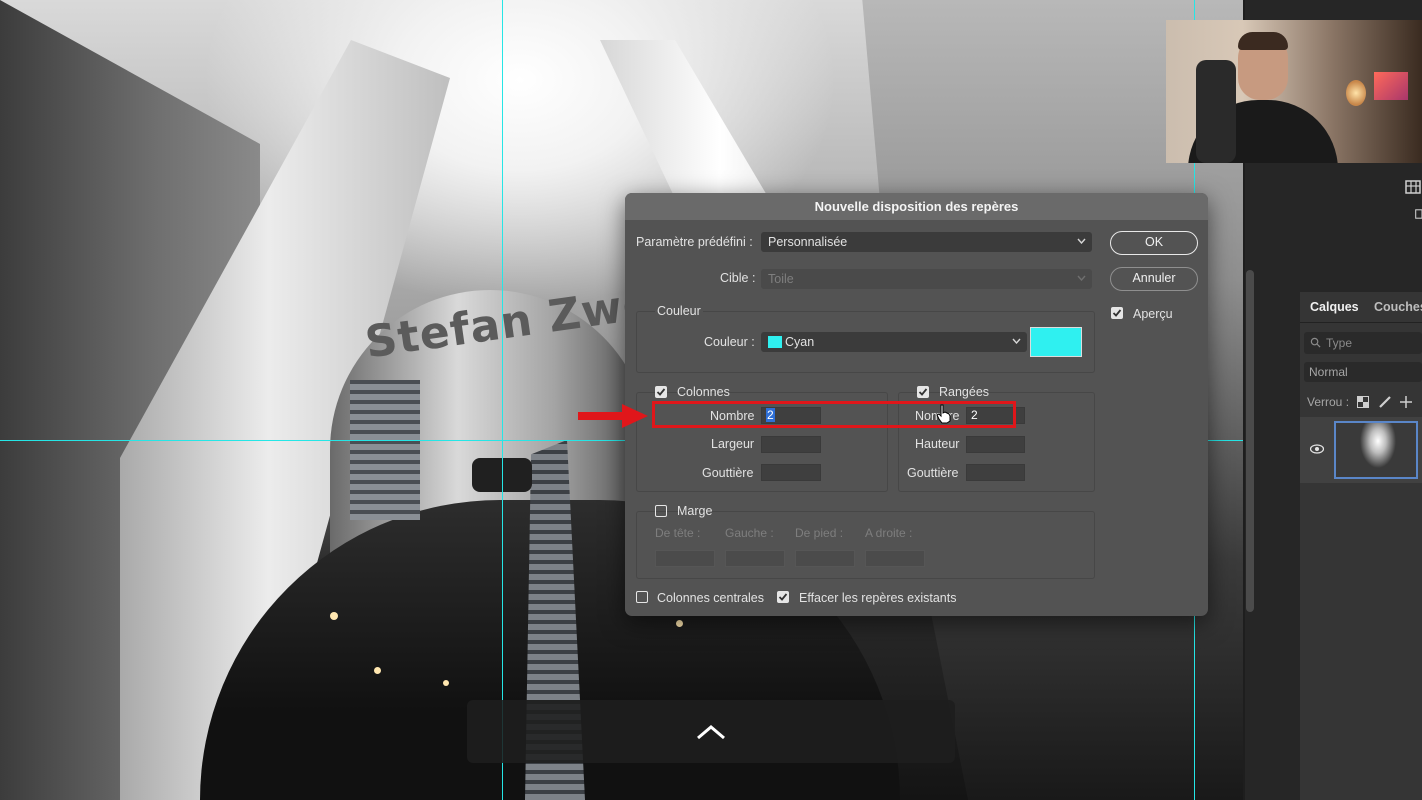 This screenshot has width=1422, height=800. I want to click on webcam-chair, so click(1216, 111).